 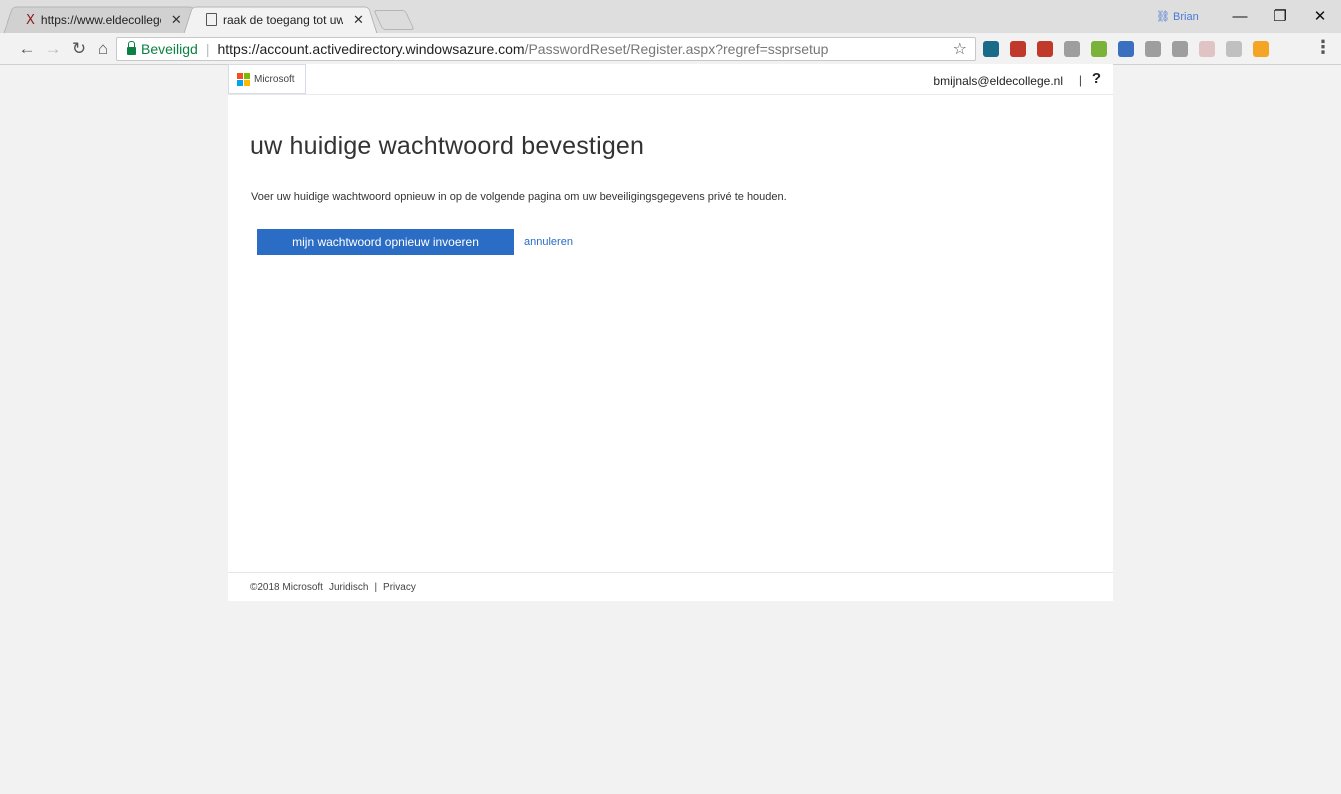 I want to click on copyright: ©2018 Microsoft, so click(x=286, y=587).